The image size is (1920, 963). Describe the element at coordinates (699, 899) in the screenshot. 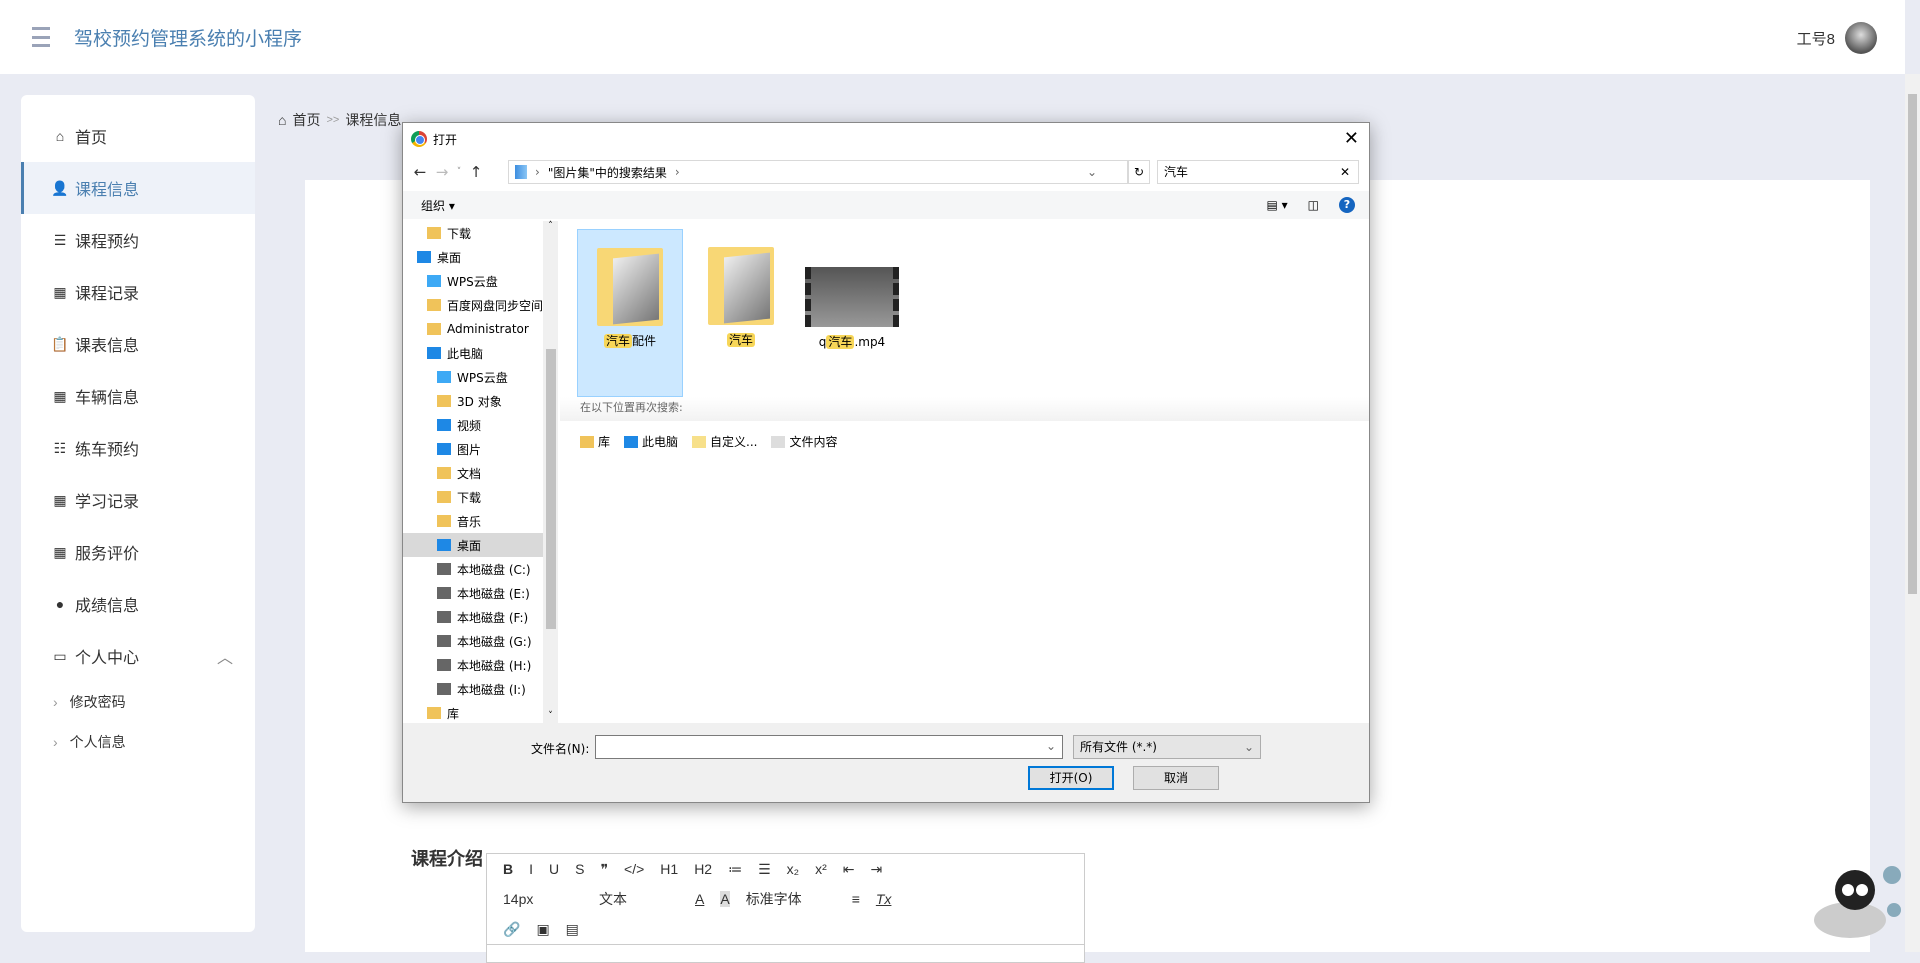

I see `font-color-icon: A` at that location.